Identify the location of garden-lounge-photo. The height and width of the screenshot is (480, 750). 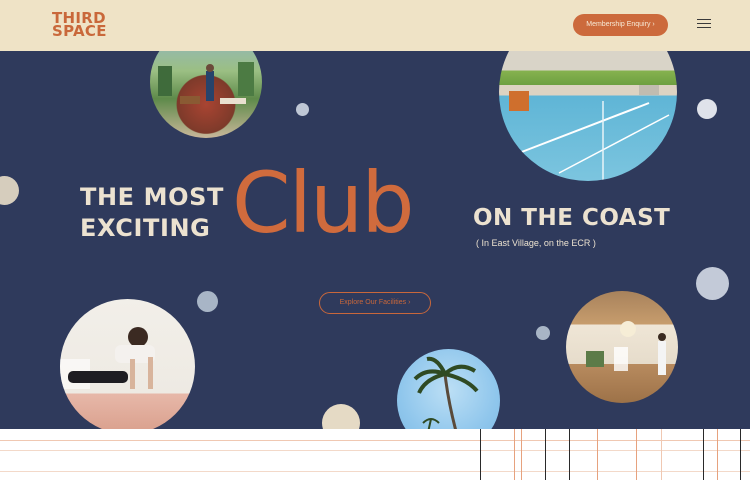
(206, 94).